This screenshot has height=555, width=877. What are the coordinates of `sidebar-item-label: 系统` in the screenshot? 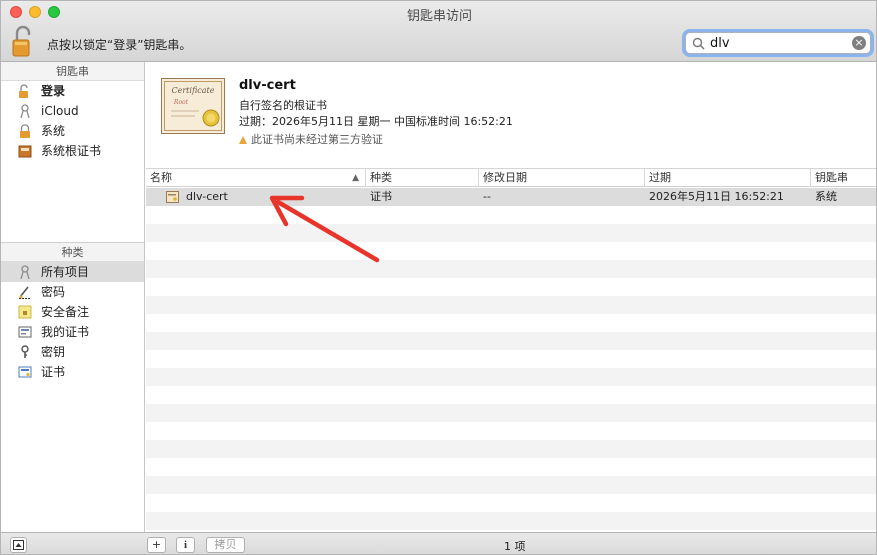 It's located at (53, 131).